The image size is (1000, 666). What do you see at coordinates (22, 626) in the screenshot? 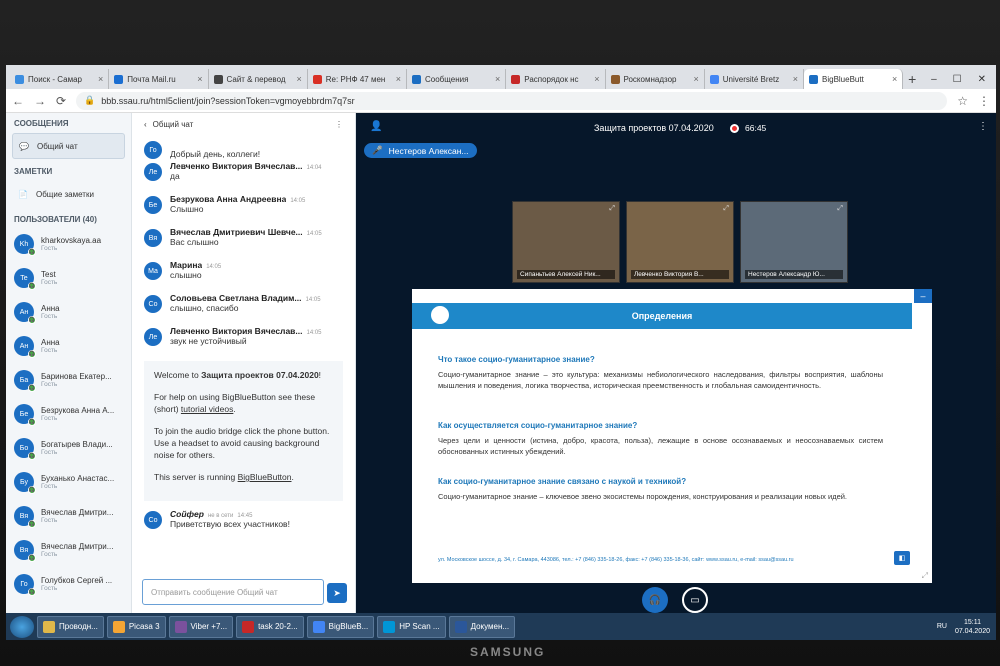
I see `start-button` at bounding box center [22, 626].